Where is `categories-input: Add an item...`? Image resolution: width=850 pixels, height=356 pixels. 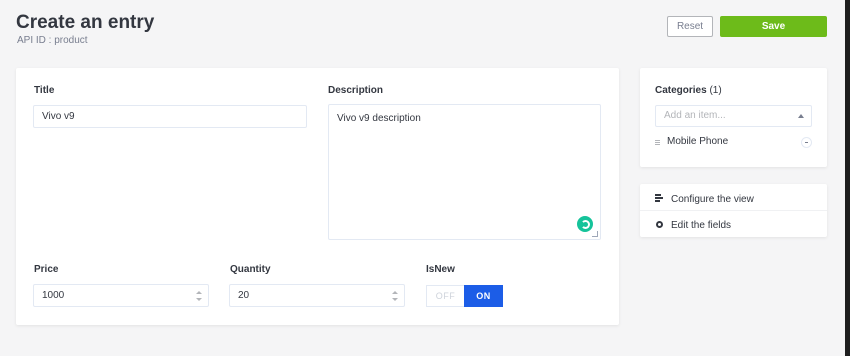
categories-input: Add an item... is located at coordinates (733, 116).